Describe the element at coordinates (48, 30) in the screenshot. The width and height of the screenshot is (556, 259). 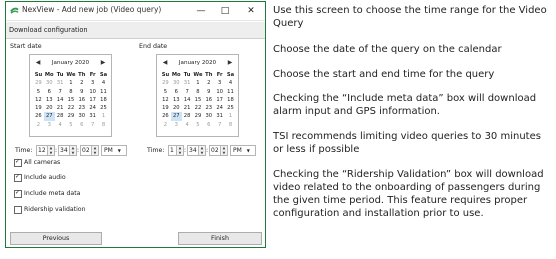
I see `tab-download-configuration: Download configuration` at that location.